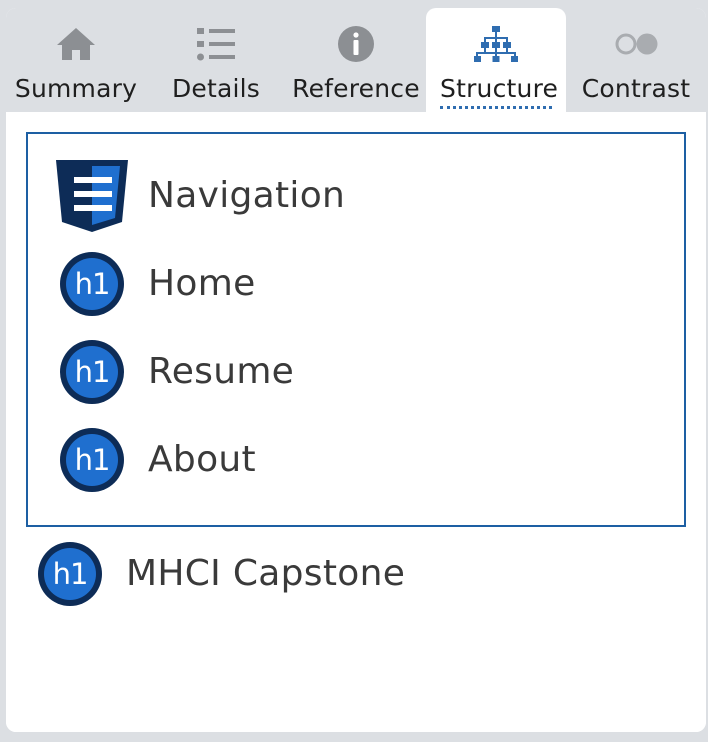  What do you see at coordinates (636, 60) in the screenshot?
I see `tab-contrast: Contrast` at bounding box center [636, 60].